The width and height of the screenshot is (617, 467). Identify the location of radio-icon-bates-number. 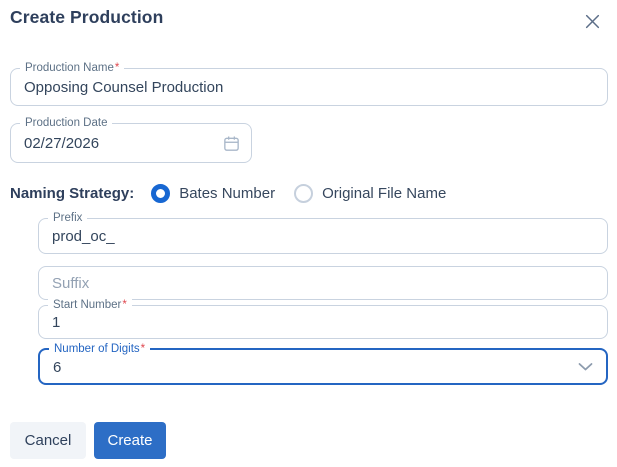
(161, 193).